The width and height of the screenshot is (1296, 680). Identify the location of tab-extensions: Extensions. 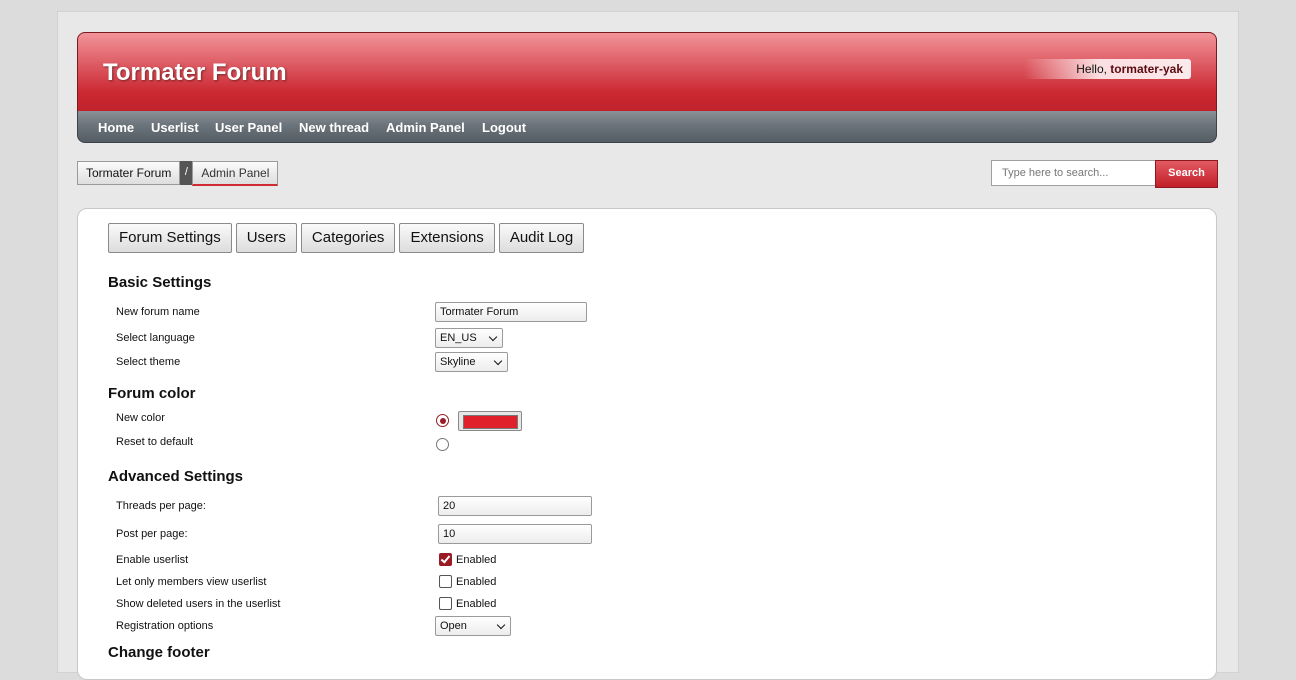
(447, 238).